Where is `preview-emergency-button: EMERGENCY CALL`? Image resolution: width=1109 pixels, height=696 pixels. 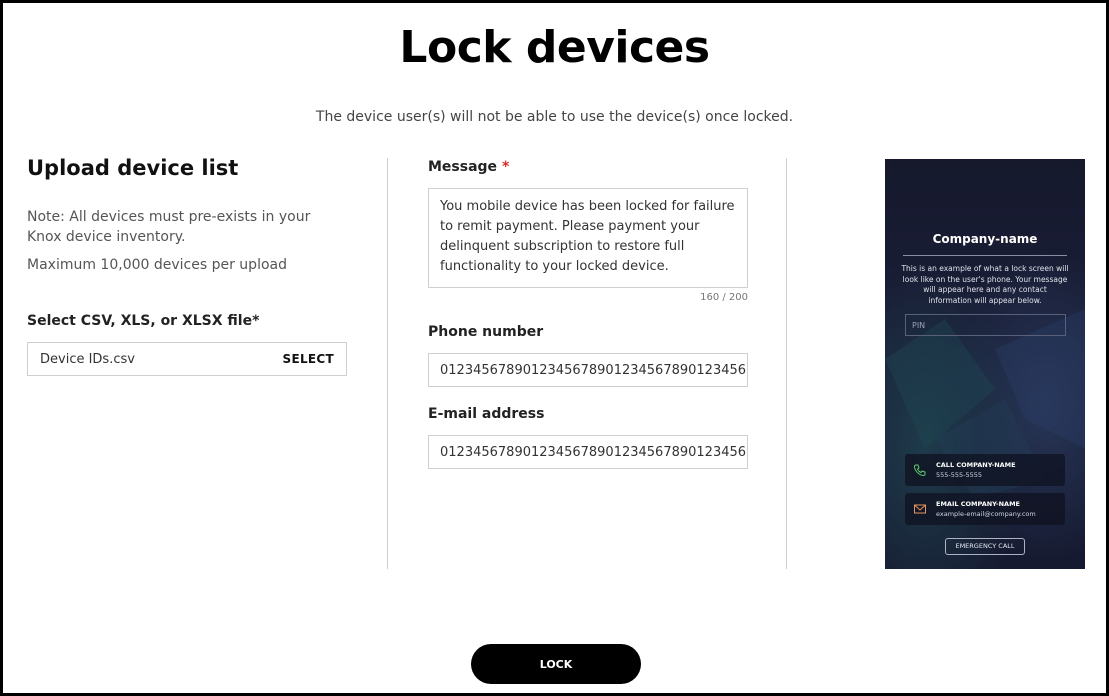 preview-emergency-button: EMERGENCY CALL is located at coordinates (985, 546).